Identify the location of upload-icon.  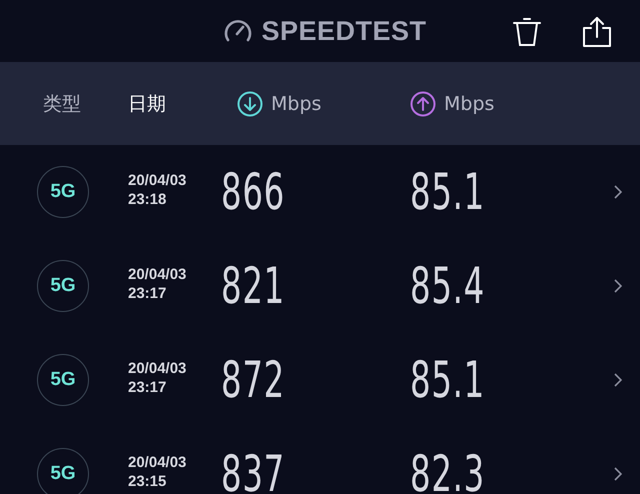
(423, 103).